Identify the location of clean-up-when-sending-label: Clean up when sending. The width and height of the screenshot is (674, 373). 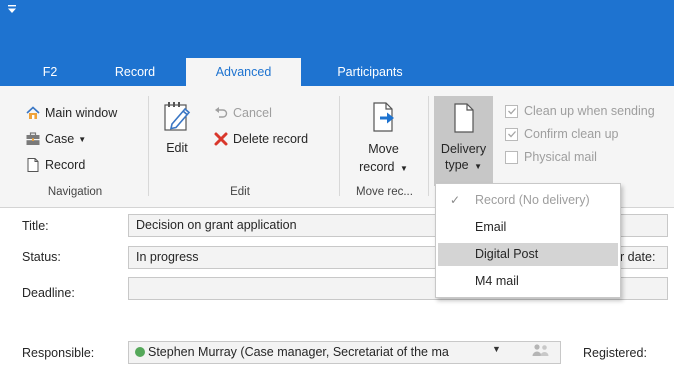
(589, 111).